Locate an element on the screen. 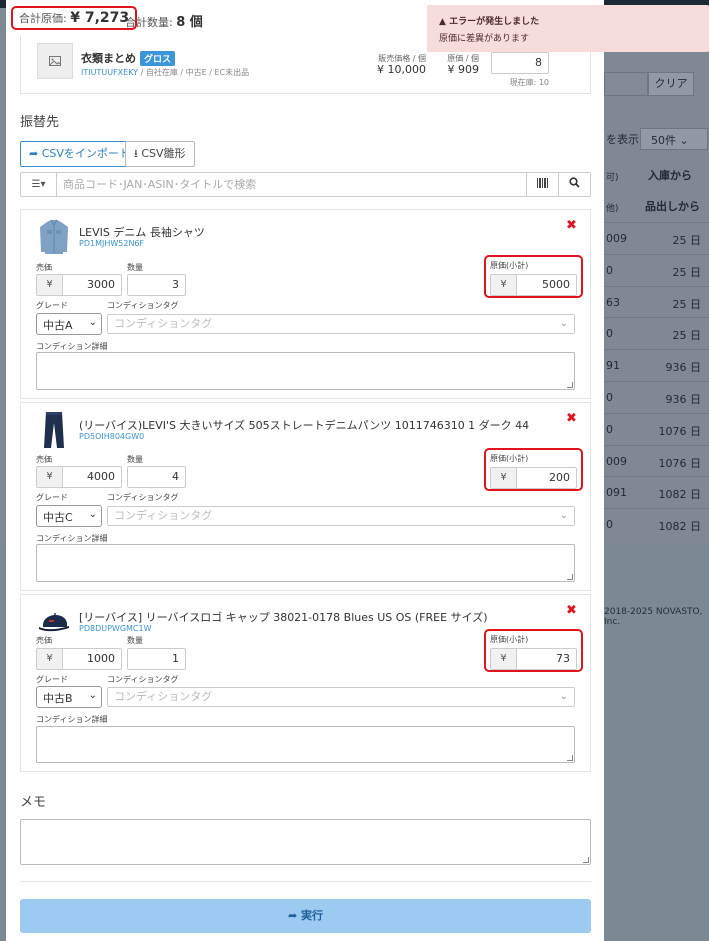 The image size is (709, 941). item-code: PD8DUPWGMC1W is located at coordinates (115, 628).